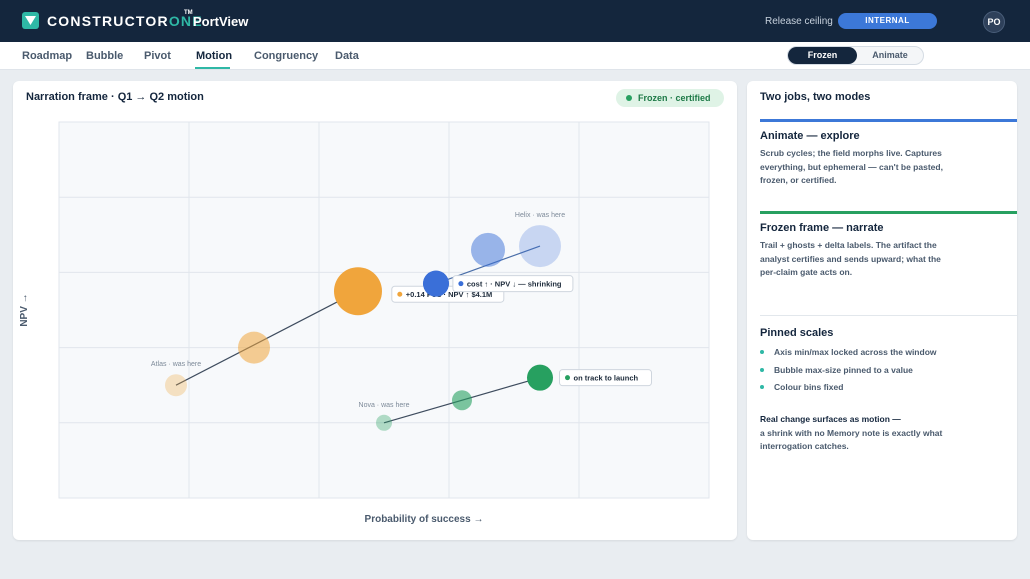 Image resolution: width=1030 pixels, height=579 pixels. What do you see at coordinates (822, 55) in the screenshot?
I see `frozen-mode-button: Frozen` at bounding box center [822, 55].